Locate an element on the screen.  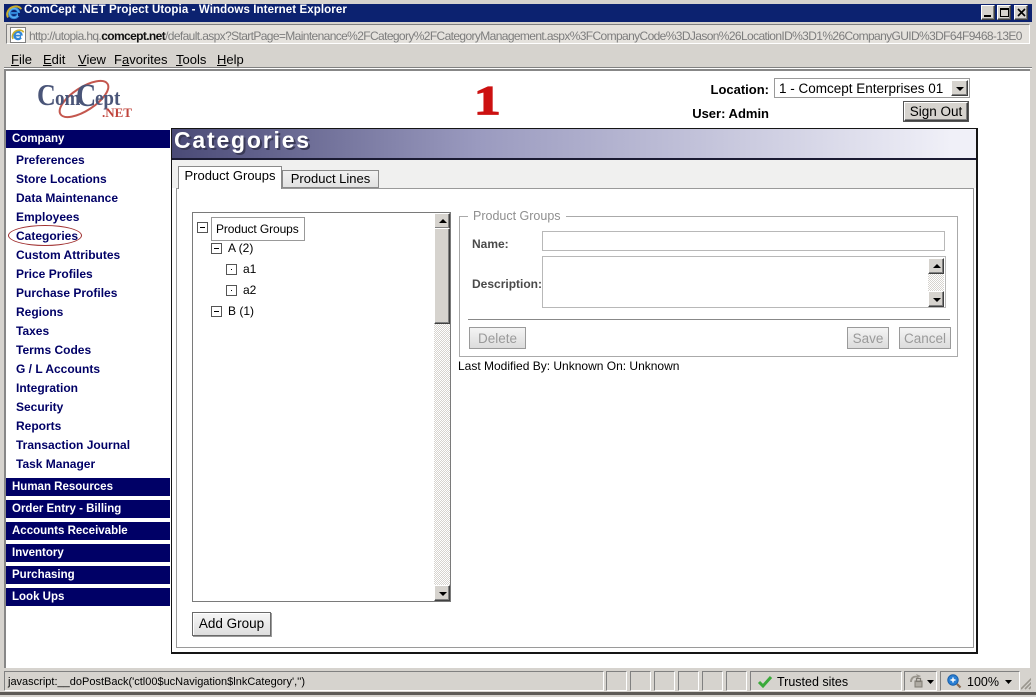
svg-text: .NET is located at coordinates (117, 112).